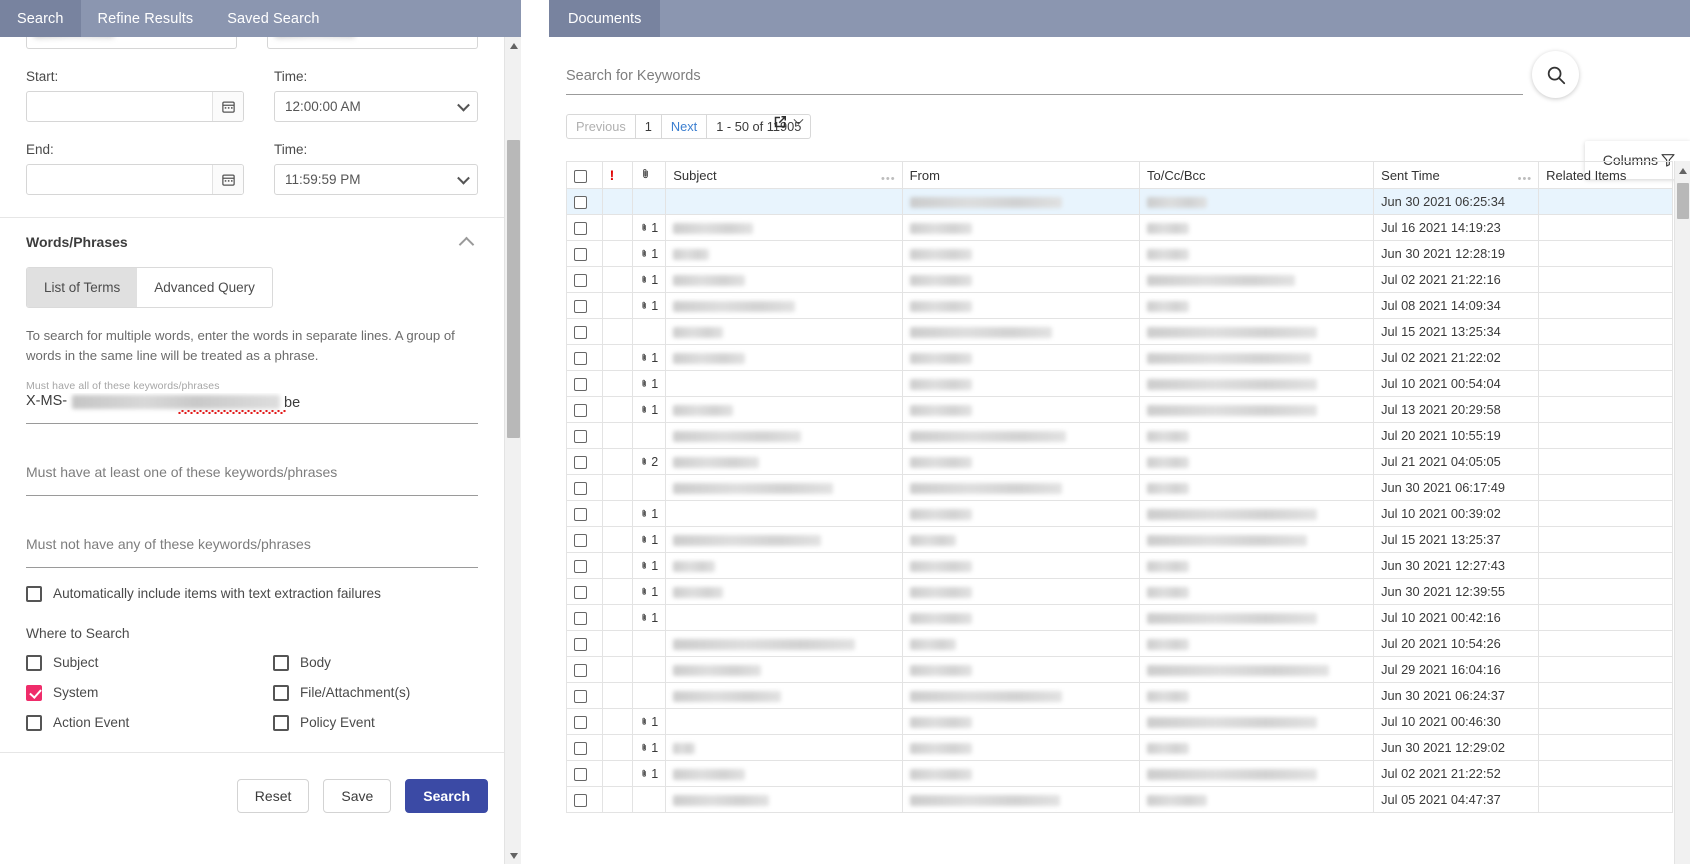 The height and width of the screenshot is (864, 1690). What do you see at coordinates (146, 18) in the screenshot?
I see `tab-refine-results: Refine Results` at bounding box center [146, 18].